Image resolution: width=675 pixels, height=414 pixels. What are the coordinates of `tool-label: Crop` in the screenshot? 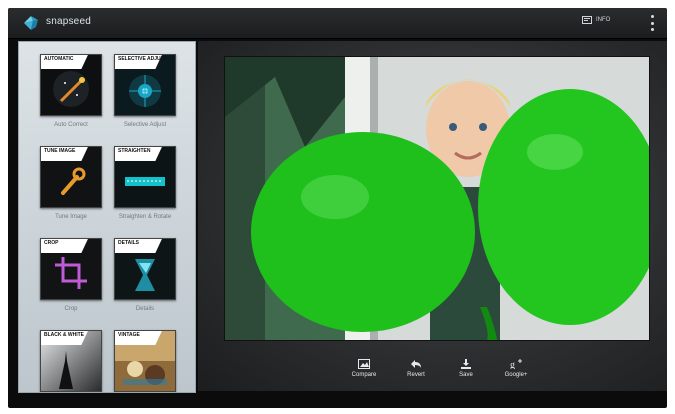 It's located at (71, 309).